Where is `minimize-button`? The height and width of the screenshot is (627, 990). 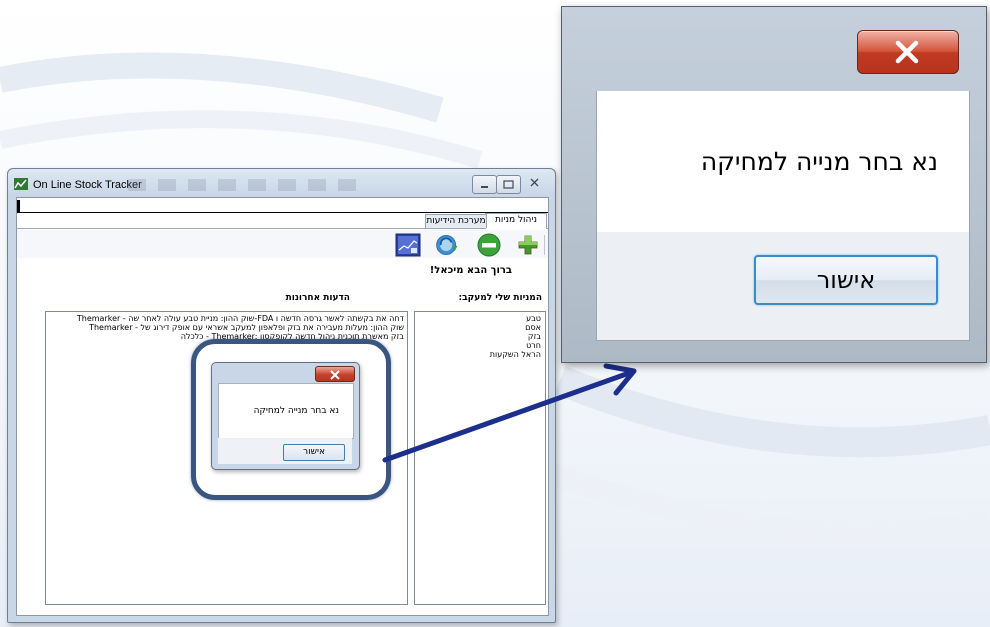
minimize-button is located at coordinates (484, 184).